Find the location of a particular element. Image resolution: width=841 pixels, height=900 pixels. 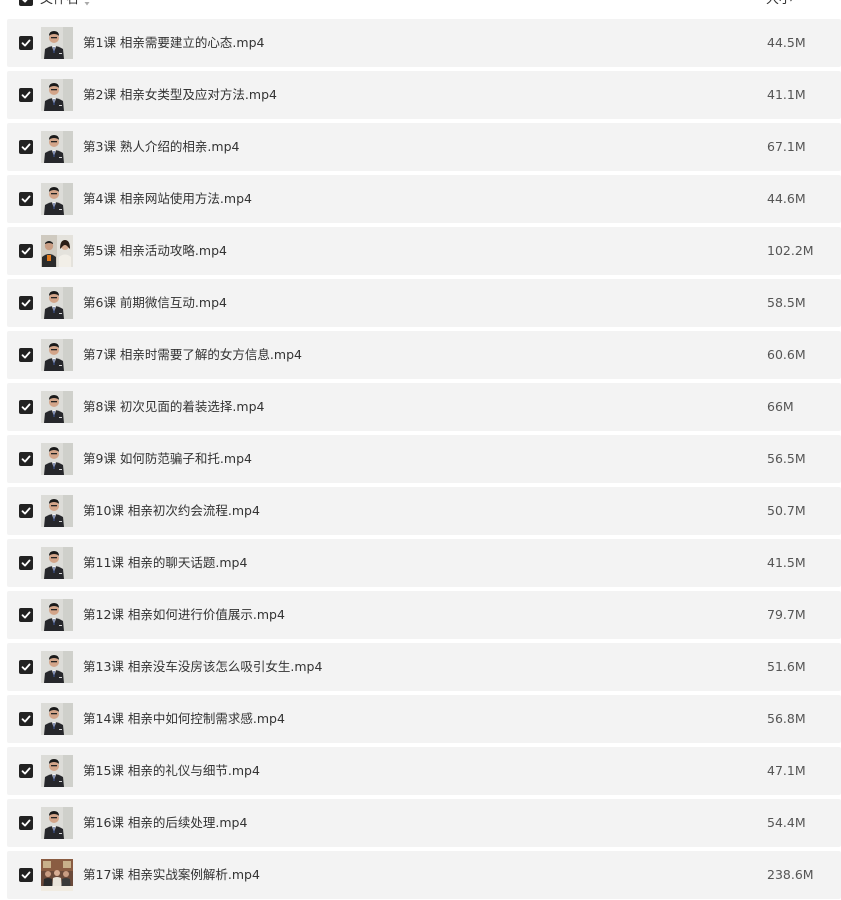

file-size: 41.5M is located at coordinates (786, 562).